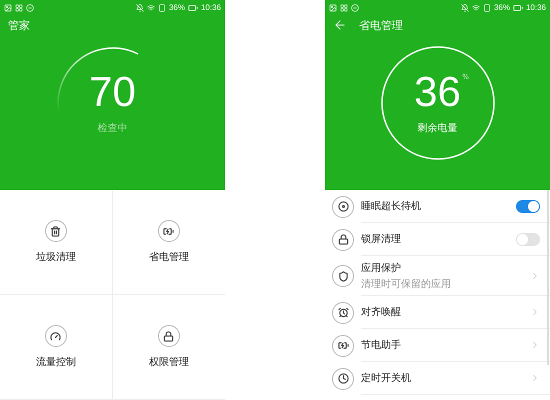 The image size is (550, 400). I want to click on gauge-icon, so click(55, 336).